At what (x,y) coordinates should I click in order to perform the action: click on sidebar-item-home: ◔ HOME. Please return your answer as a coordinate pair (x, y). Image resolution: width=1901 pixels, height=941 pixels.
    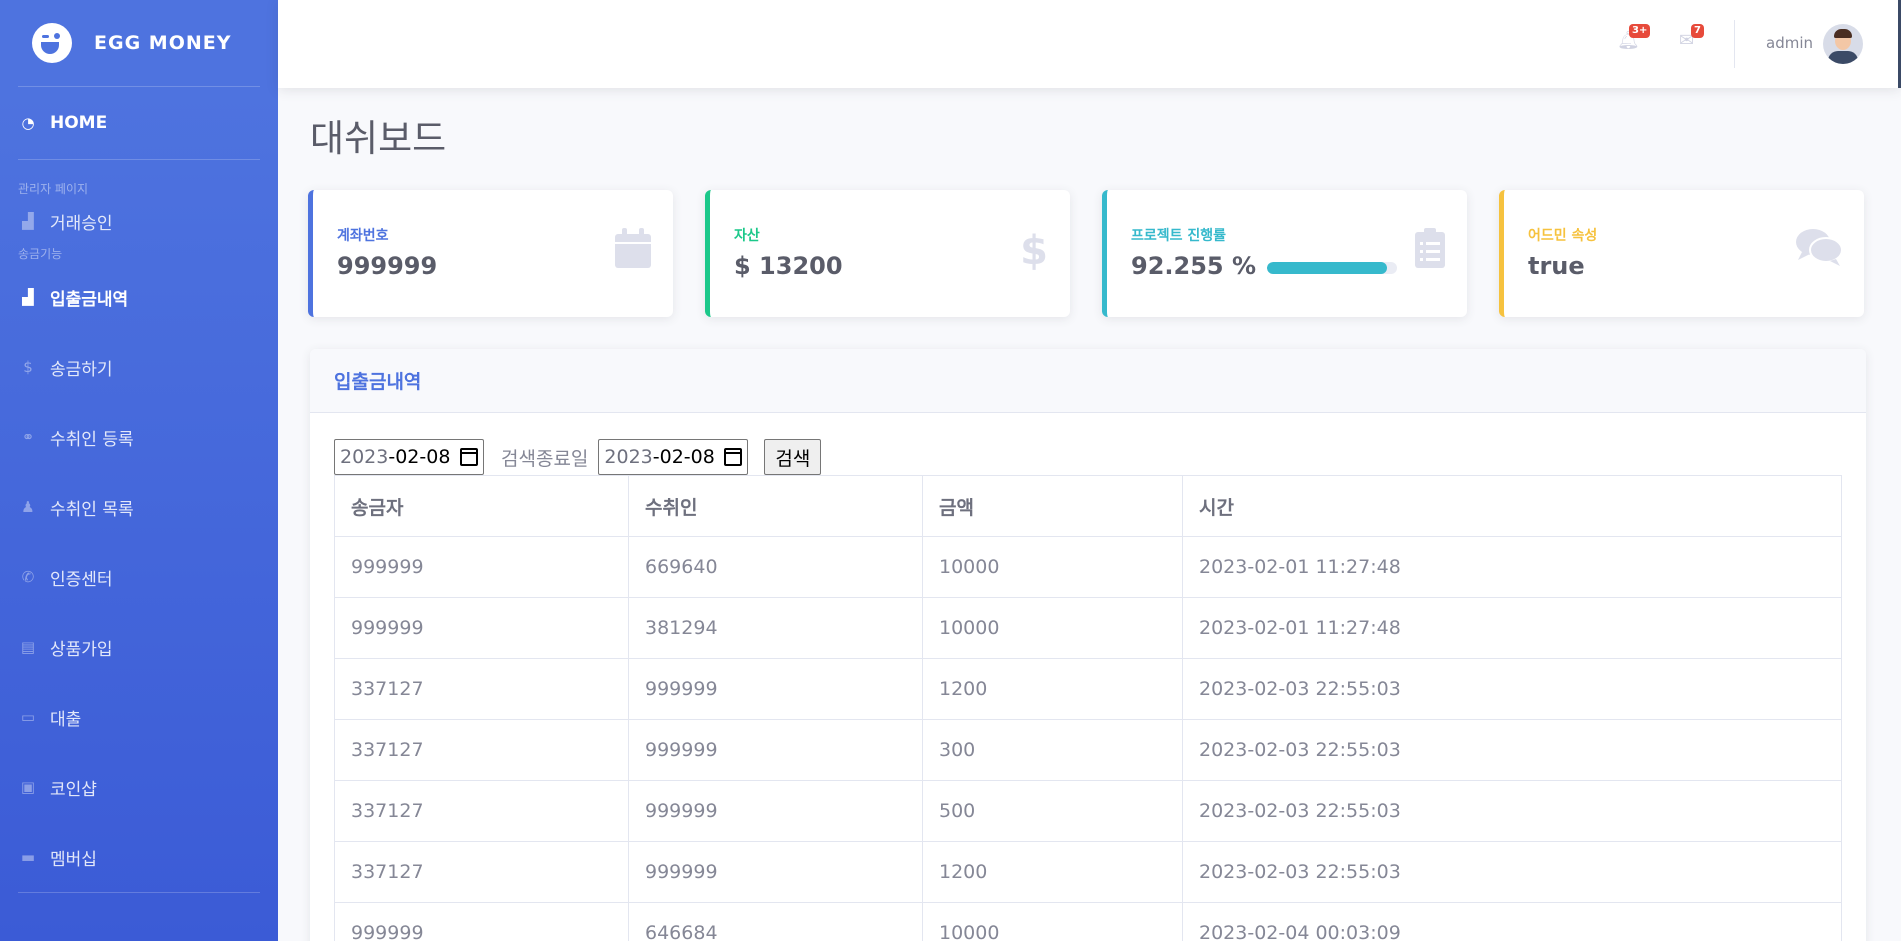
    Looking at the image, I should click on (139, 123).